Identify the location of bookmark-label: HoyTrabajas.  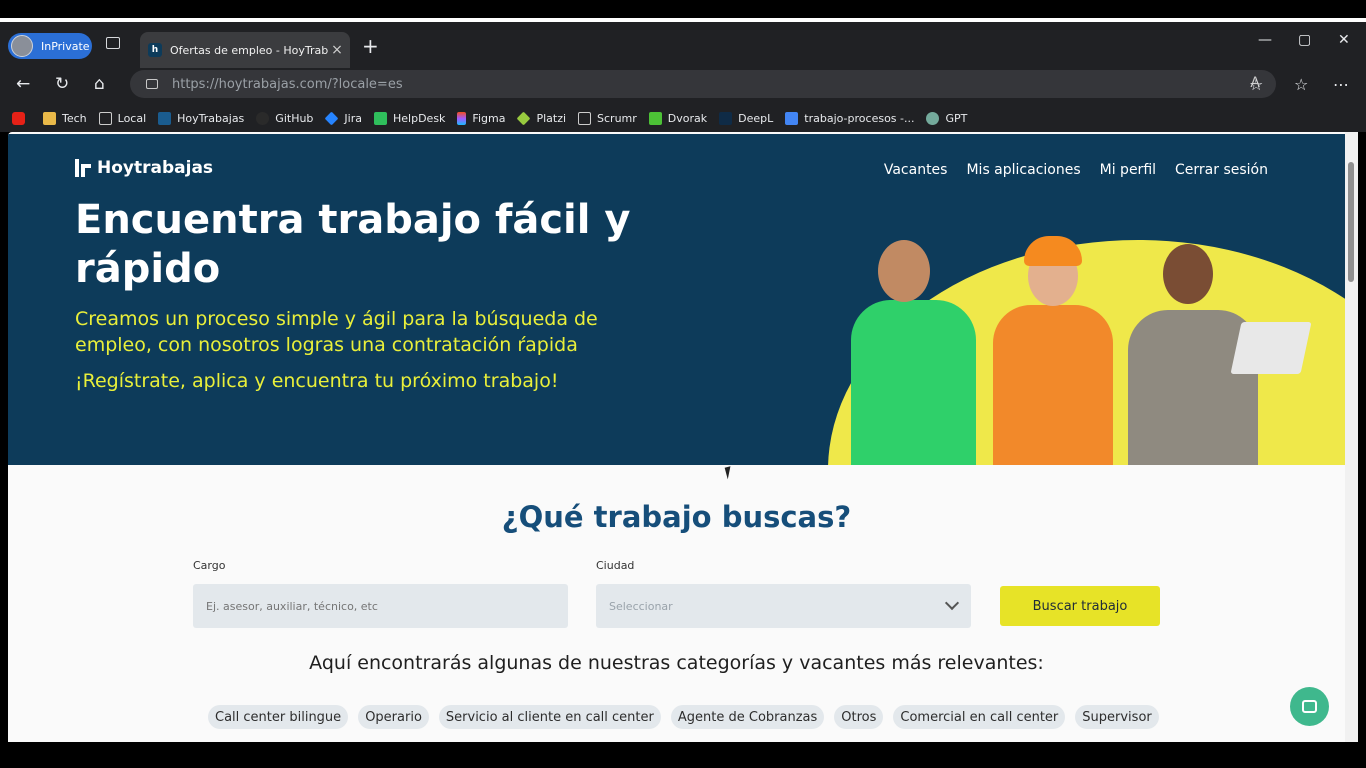
(211, 118).